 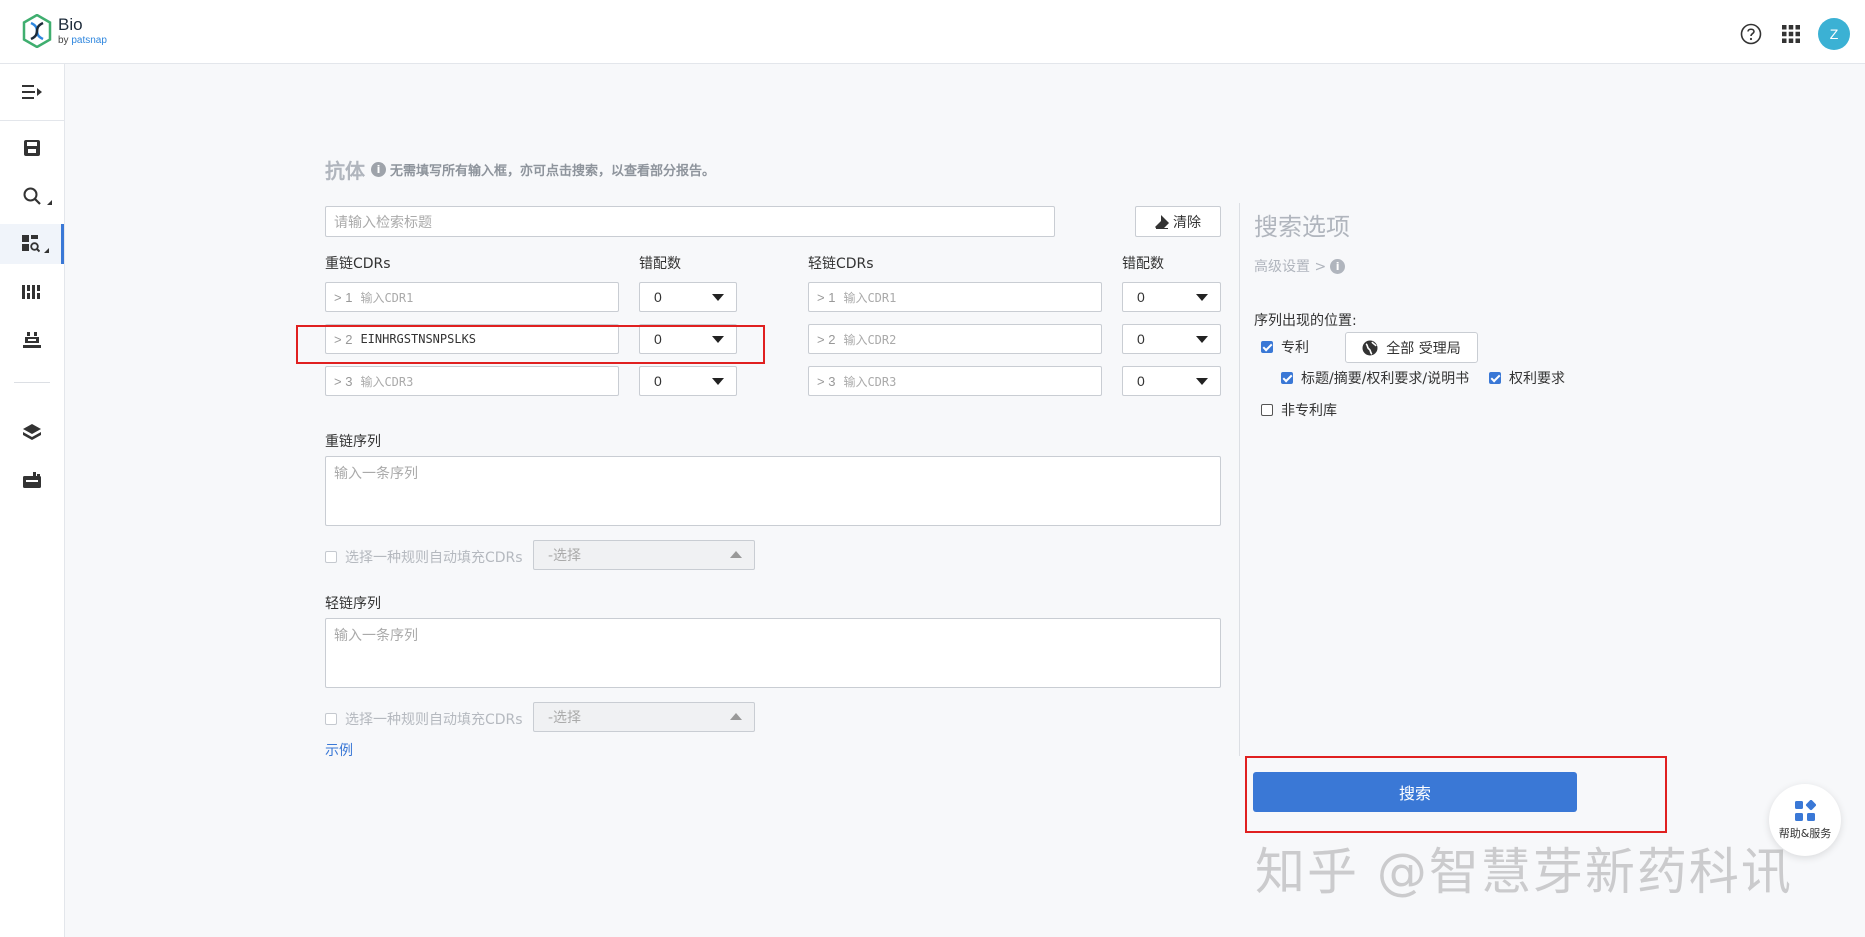 I want to click on heavy-cdrs-label: 重链CDRs, so click(x=358, y=264).